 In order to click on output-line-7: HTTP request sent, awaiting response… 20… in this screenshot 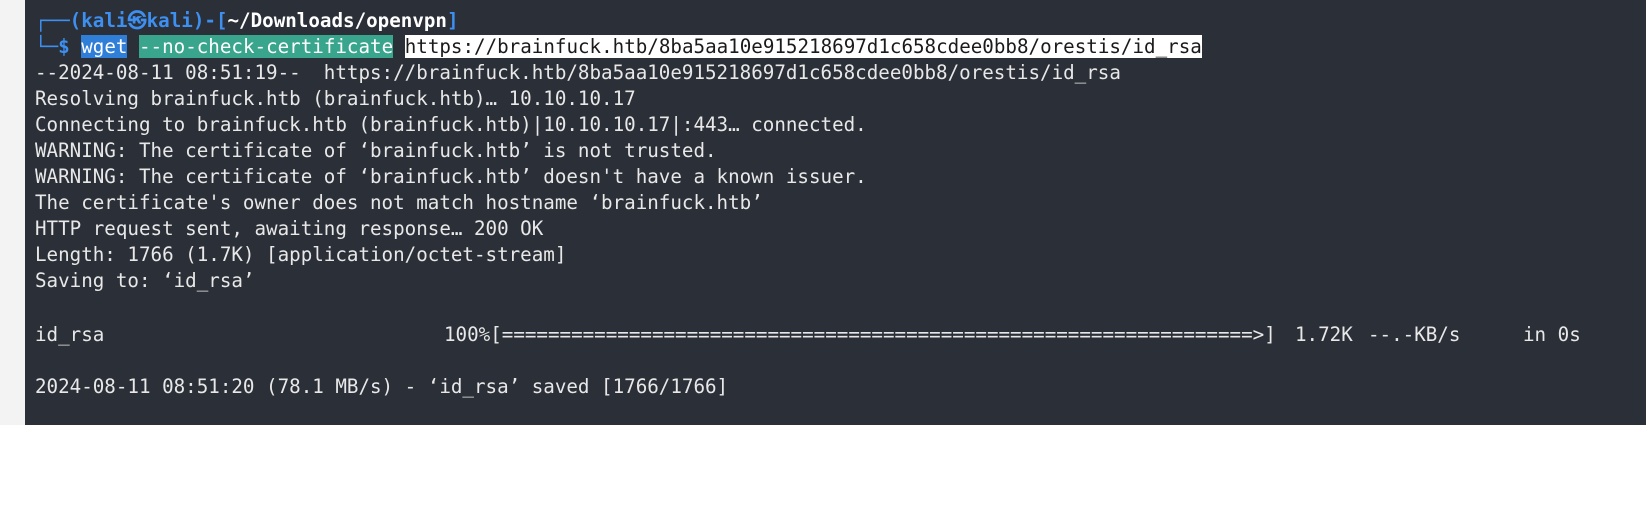, I will do `click(289, 228)`.